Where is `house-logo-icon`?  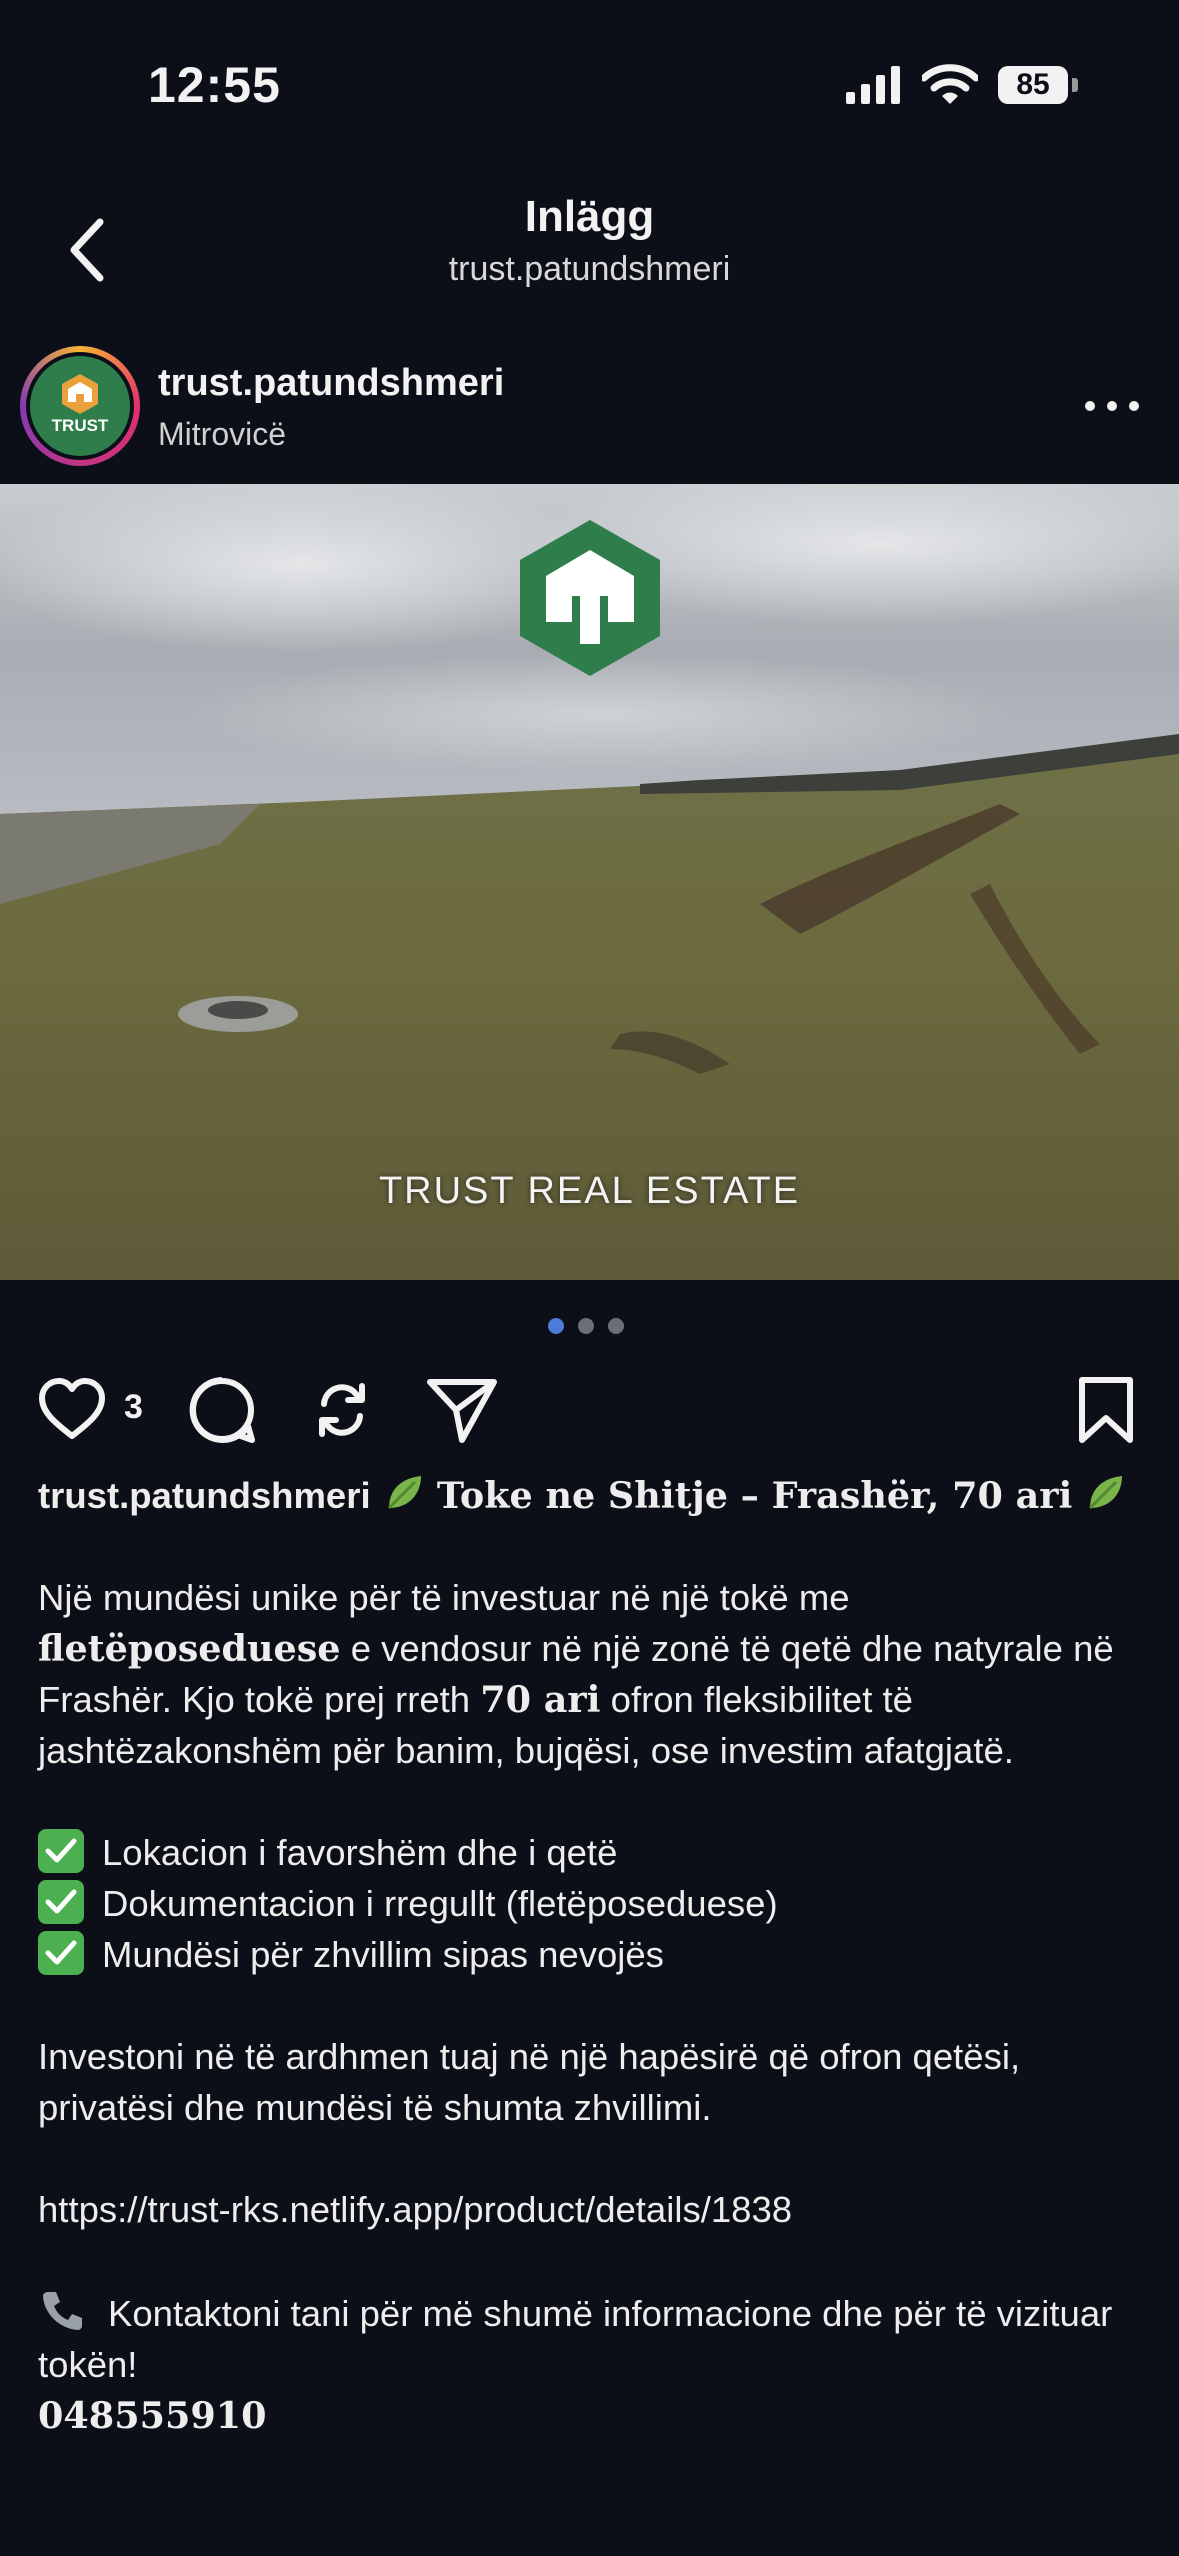 house-logo-icon is located at coordinates (80, 394).